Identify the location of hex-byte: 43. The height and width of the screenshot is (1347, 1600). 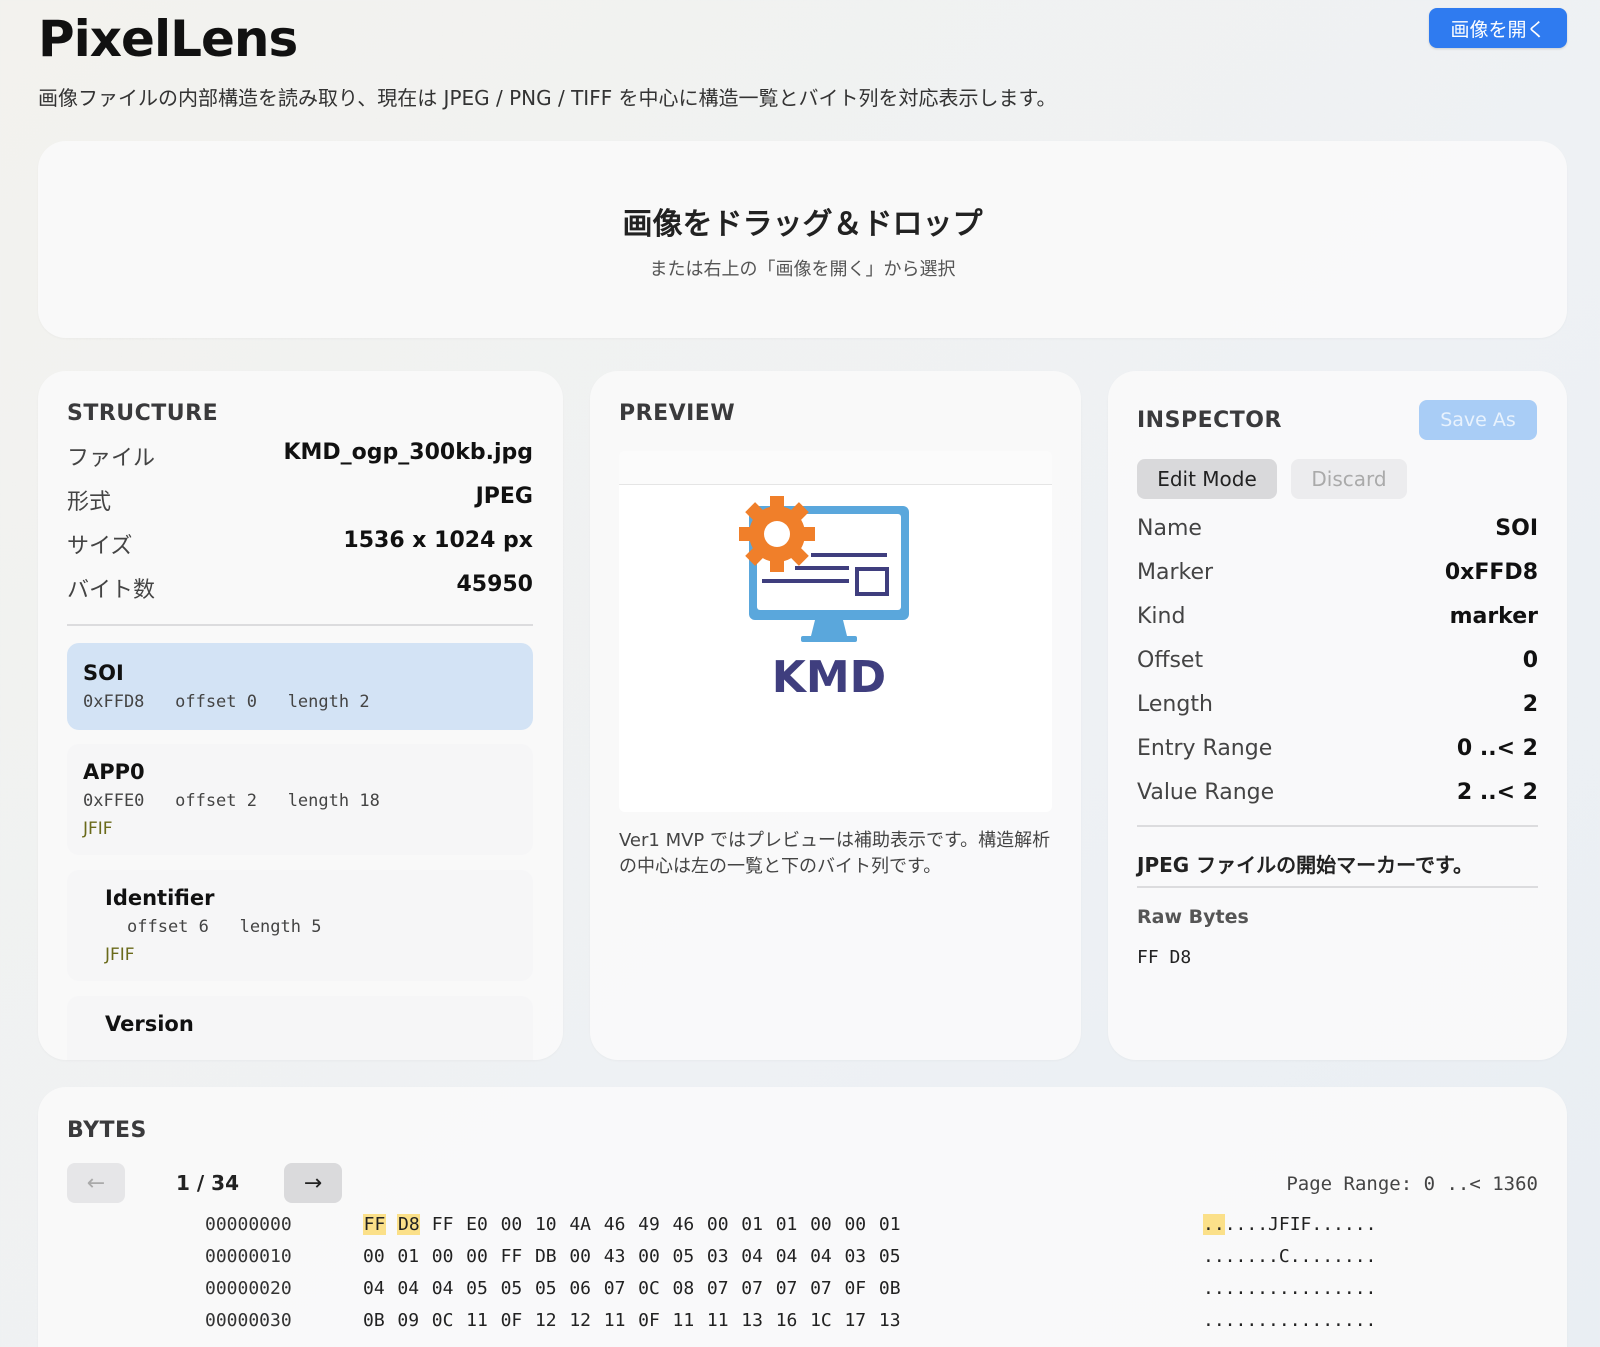
(621, 1256).